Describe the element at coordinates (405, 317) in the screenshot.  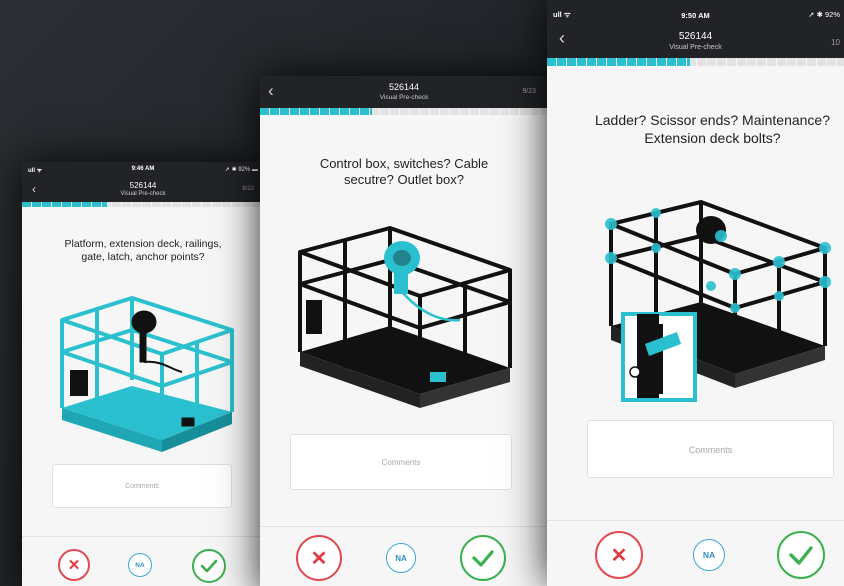
I see `control-box-illustration` at that location.